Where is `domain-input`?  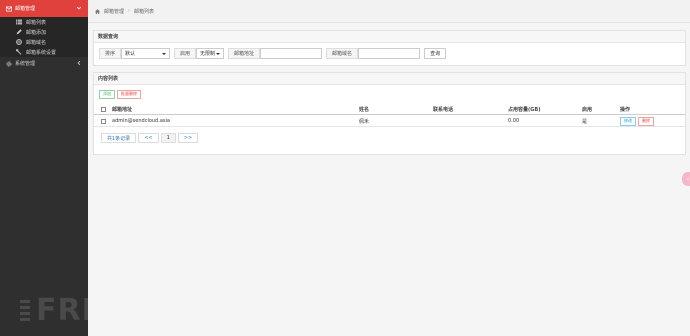 domain-input is located at coordinates (389, 53).